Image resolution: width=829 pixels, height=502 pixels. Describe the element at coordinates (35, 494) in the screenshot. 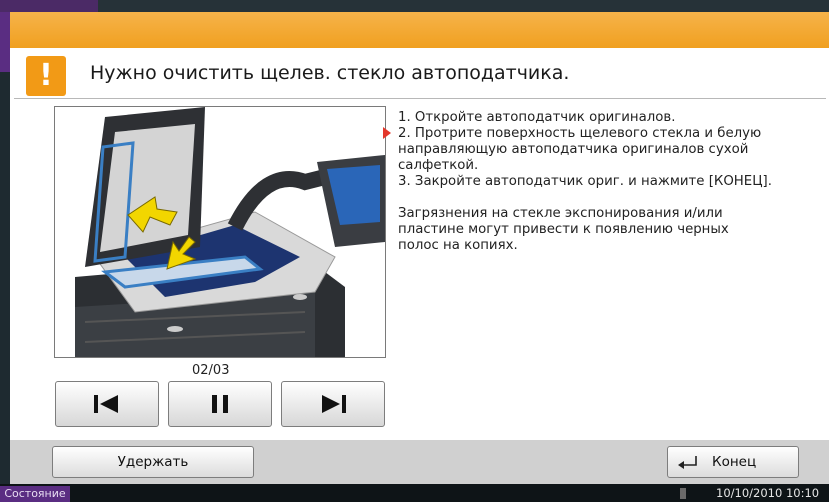

I see `status-button: Состояние` at that location.